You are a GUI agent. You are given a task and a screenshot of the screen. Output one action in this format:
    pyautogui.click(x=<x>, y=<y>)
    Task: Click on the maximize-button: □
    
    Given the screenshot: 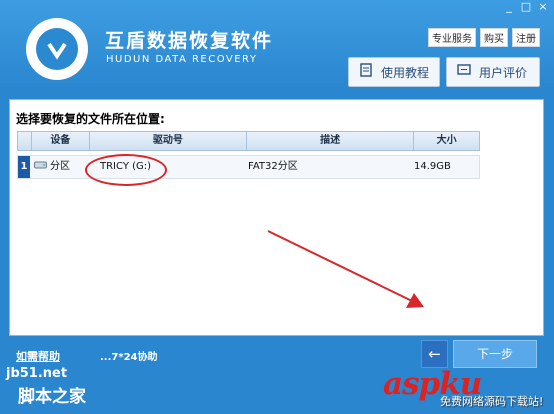 What is the action you would take?
    pyautogui.click(x=526, y=6)
    